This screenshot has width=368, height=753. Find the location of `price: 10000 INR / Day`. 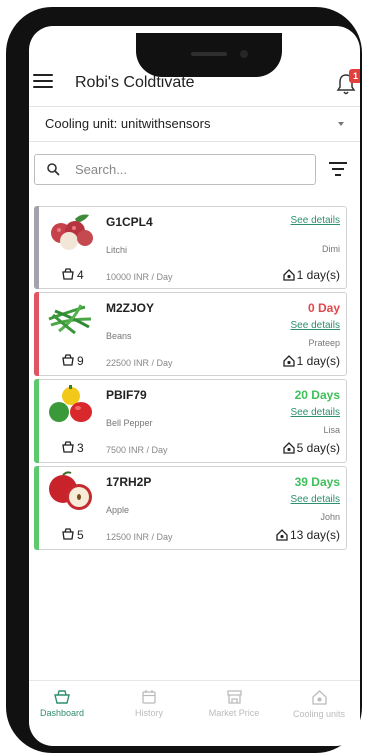

price: 10000 INR / Day is located at coordinates (139, 277).